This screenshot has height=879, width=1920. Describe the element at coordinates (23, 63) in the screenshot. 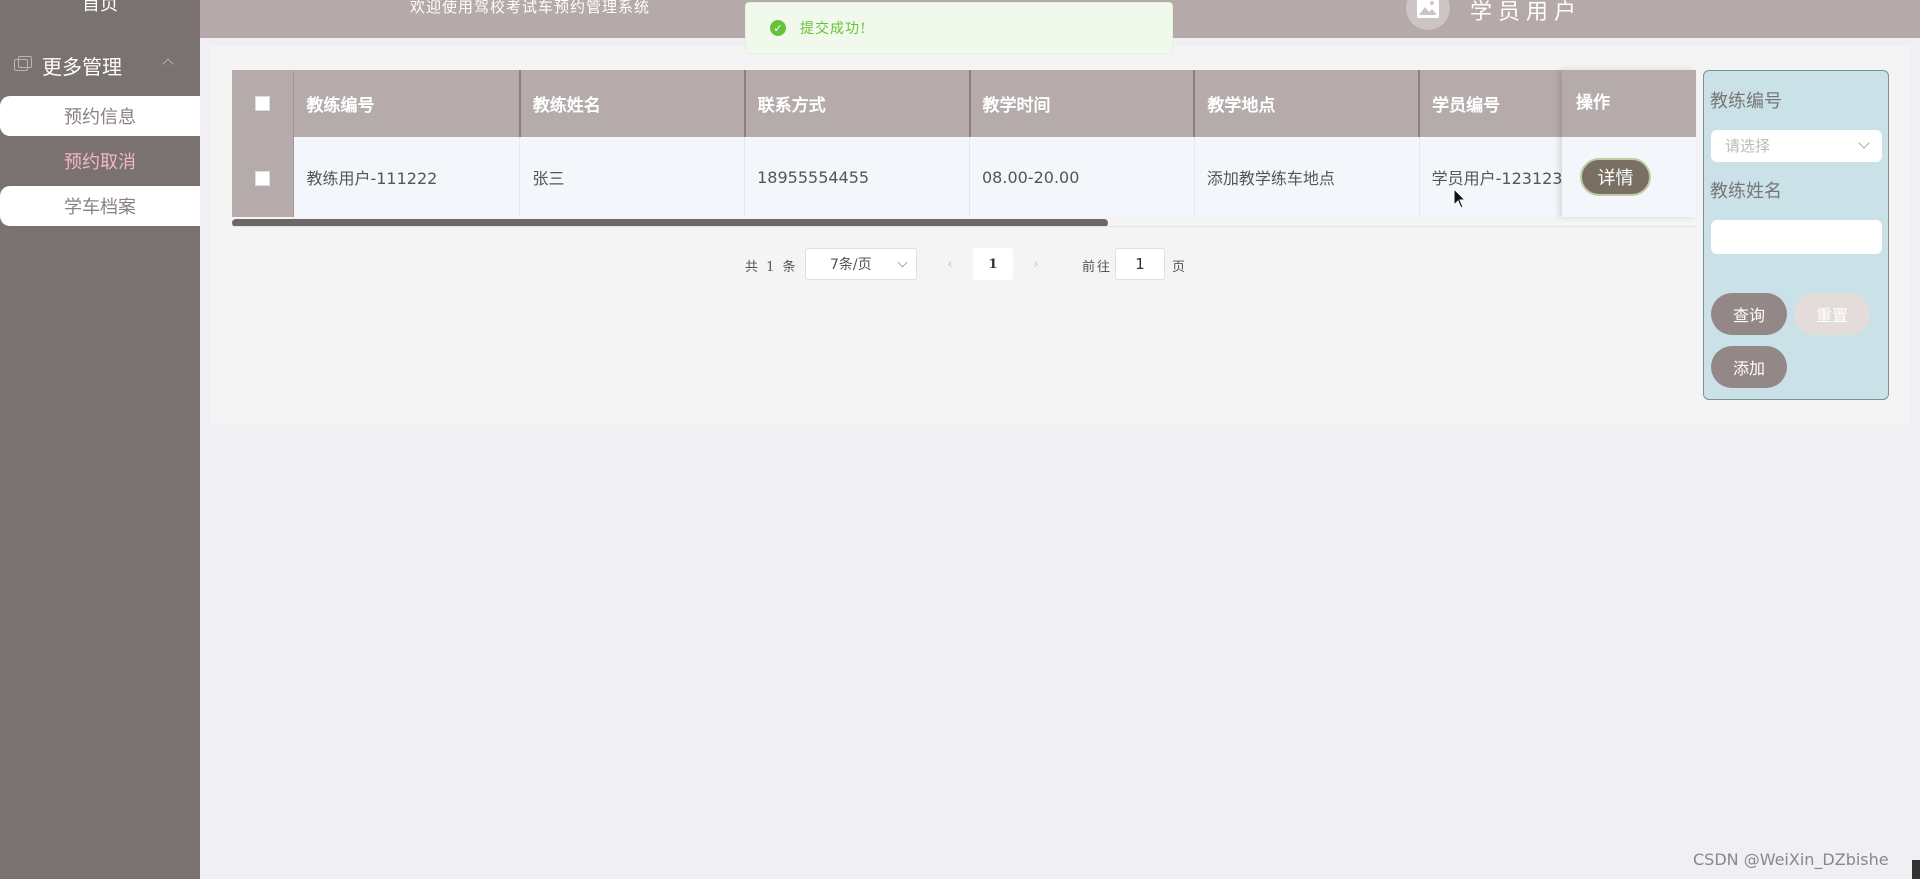

I see `copy-icon` at that location.